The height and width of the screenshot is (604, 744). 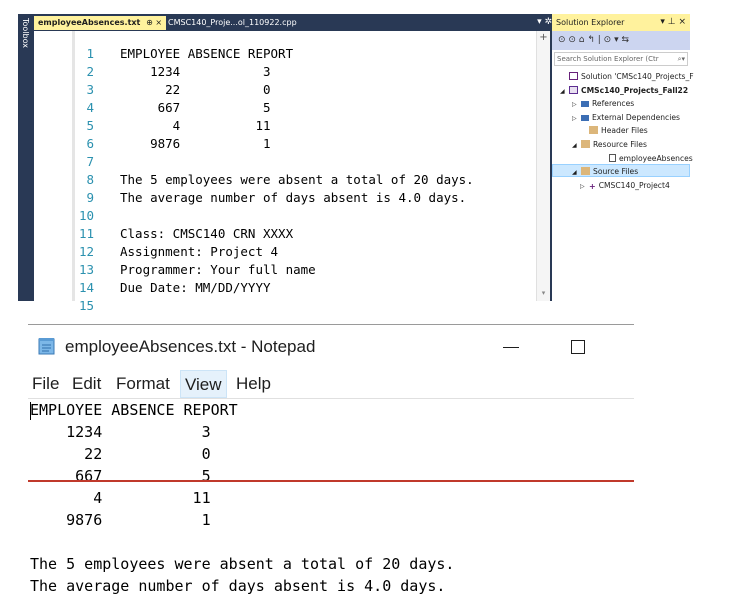 I want to click on code-line: 9876 1, so click(x=195, y=143).